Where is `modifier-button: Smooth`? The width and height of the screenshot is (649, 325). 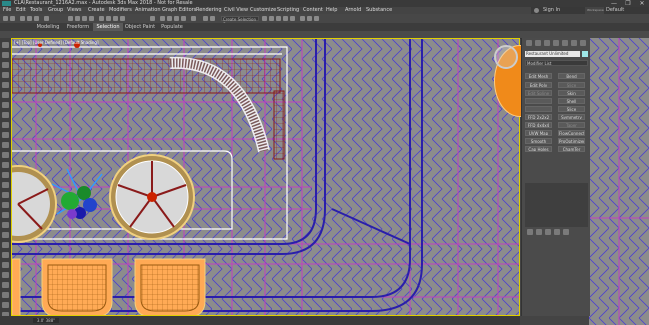
modifier-button: Smooth is located at coordinates (538, 141).